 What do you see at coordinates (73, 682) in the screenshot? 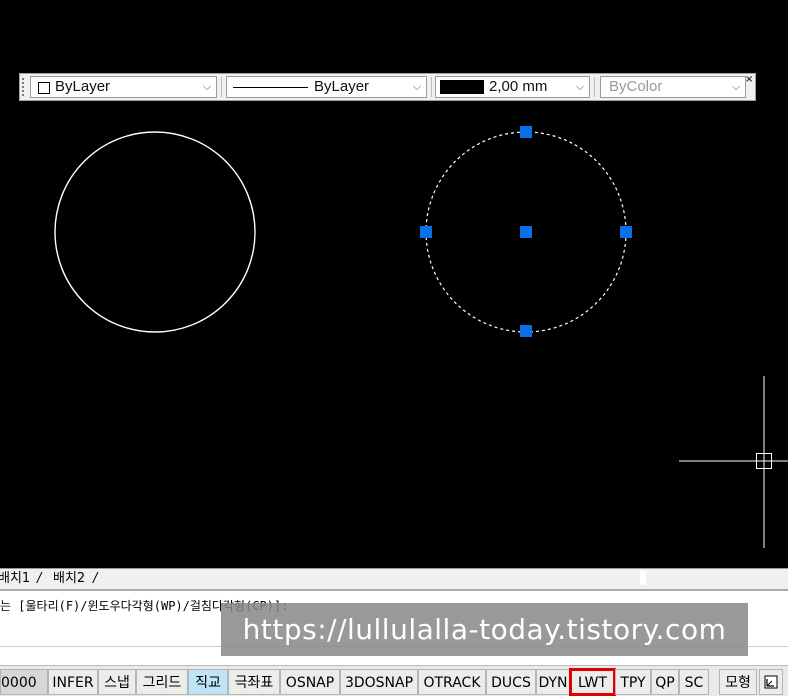
I see `status-button-infer: INFER` at bounding box center [73, 682].